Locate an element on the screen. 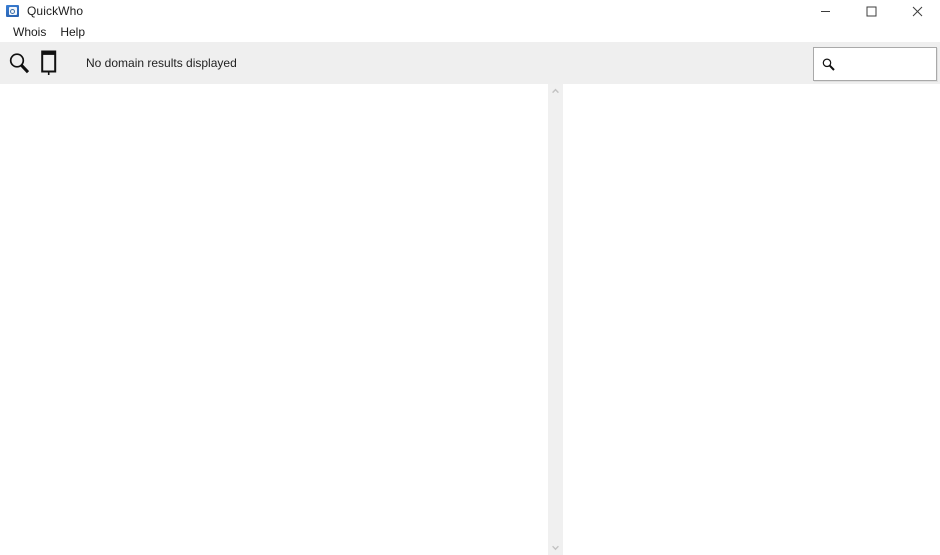  lookup-button is located at coordinates (19, 63).